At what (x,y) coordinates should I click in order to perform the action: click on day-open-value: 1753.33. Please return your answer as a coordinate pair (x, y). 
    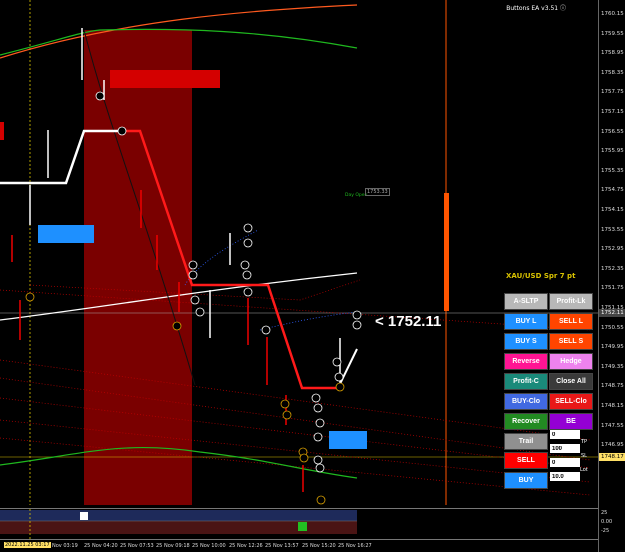
    Looking at the image, I should click on (377, 192).